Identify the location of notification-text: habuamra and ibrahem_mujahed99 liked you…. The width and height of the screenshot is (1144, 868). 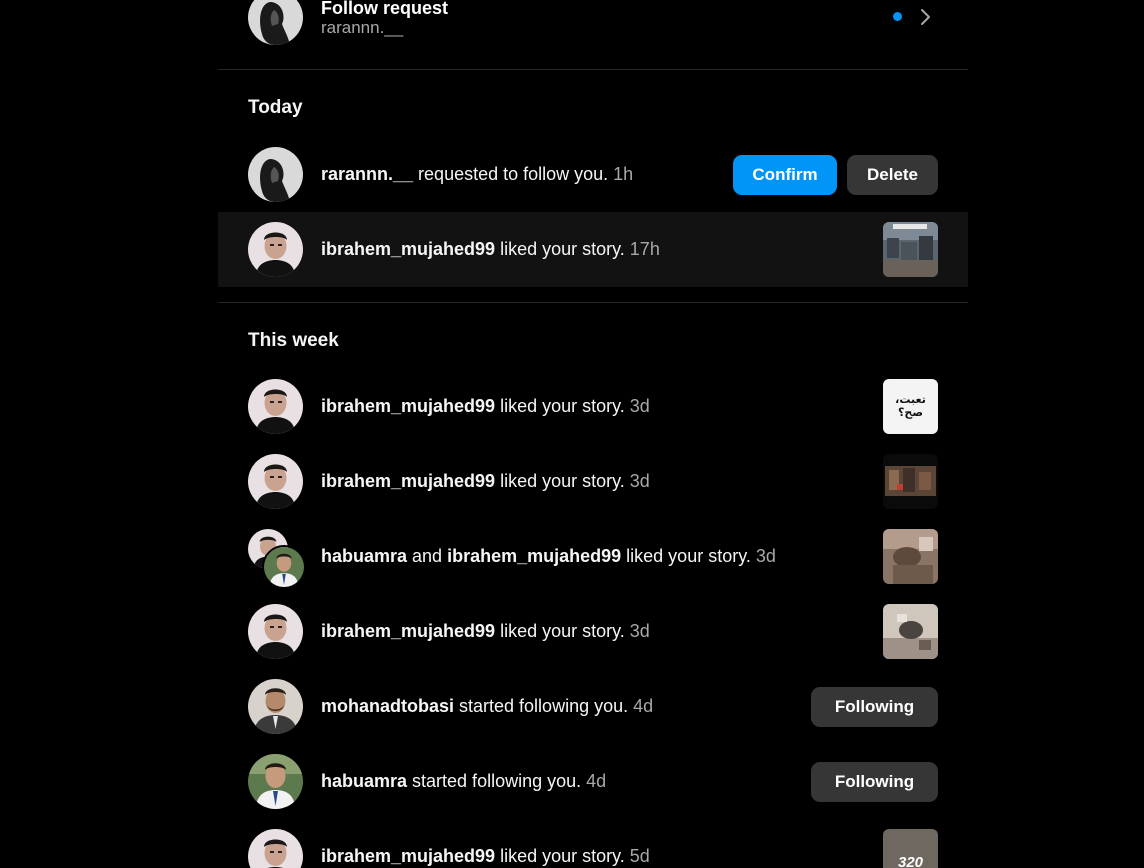
(548, 556).